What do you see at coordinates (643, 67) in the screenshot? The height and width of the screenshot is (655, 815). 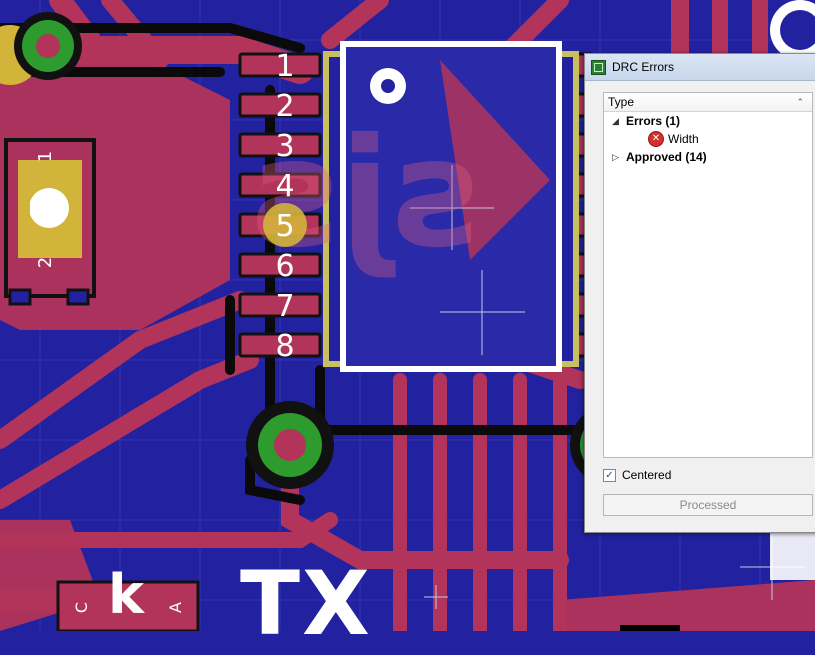 I see `drc-title: DRC Errors` at bounding box center [643, 67].